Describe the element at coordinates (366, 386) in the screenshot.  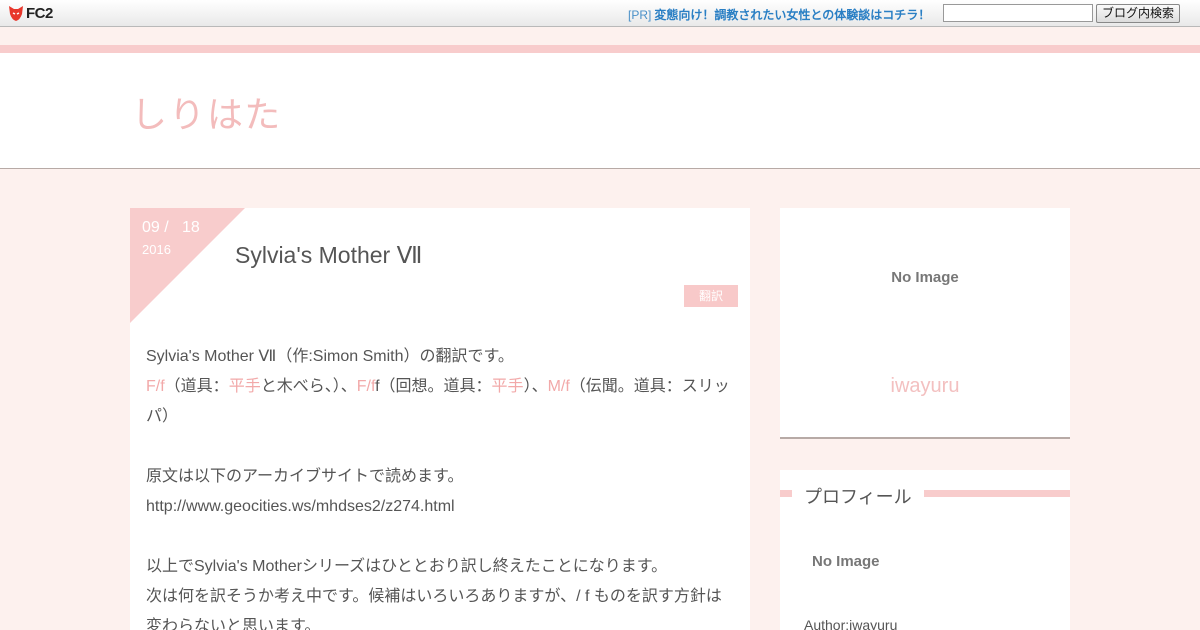
I see `tag-link-ff-2: F/f` at that location.